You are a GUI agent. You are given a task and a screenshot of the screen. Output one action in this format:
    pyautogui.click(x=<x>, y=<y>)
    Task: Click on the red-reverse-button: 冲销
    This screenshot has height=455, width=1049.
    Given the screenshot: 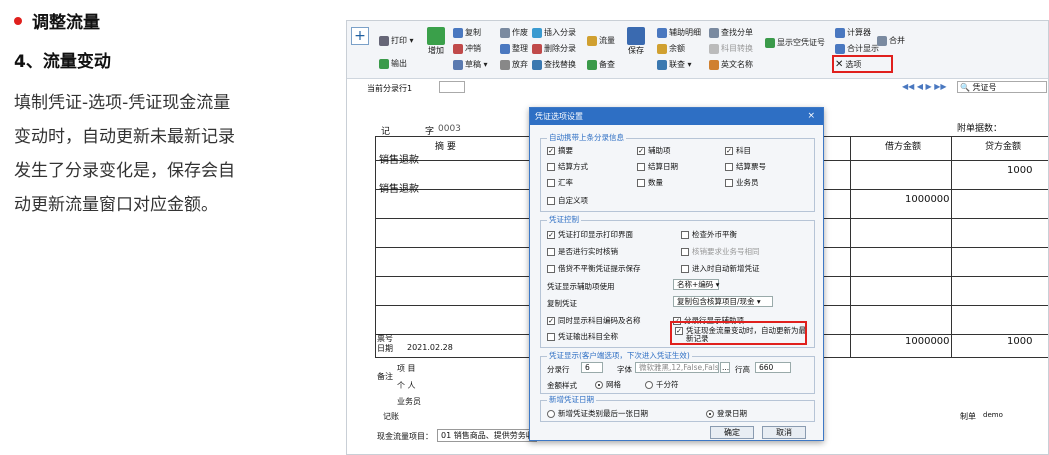 What is the action you would take?
    pyautogui.click(x=467, y=48)
    